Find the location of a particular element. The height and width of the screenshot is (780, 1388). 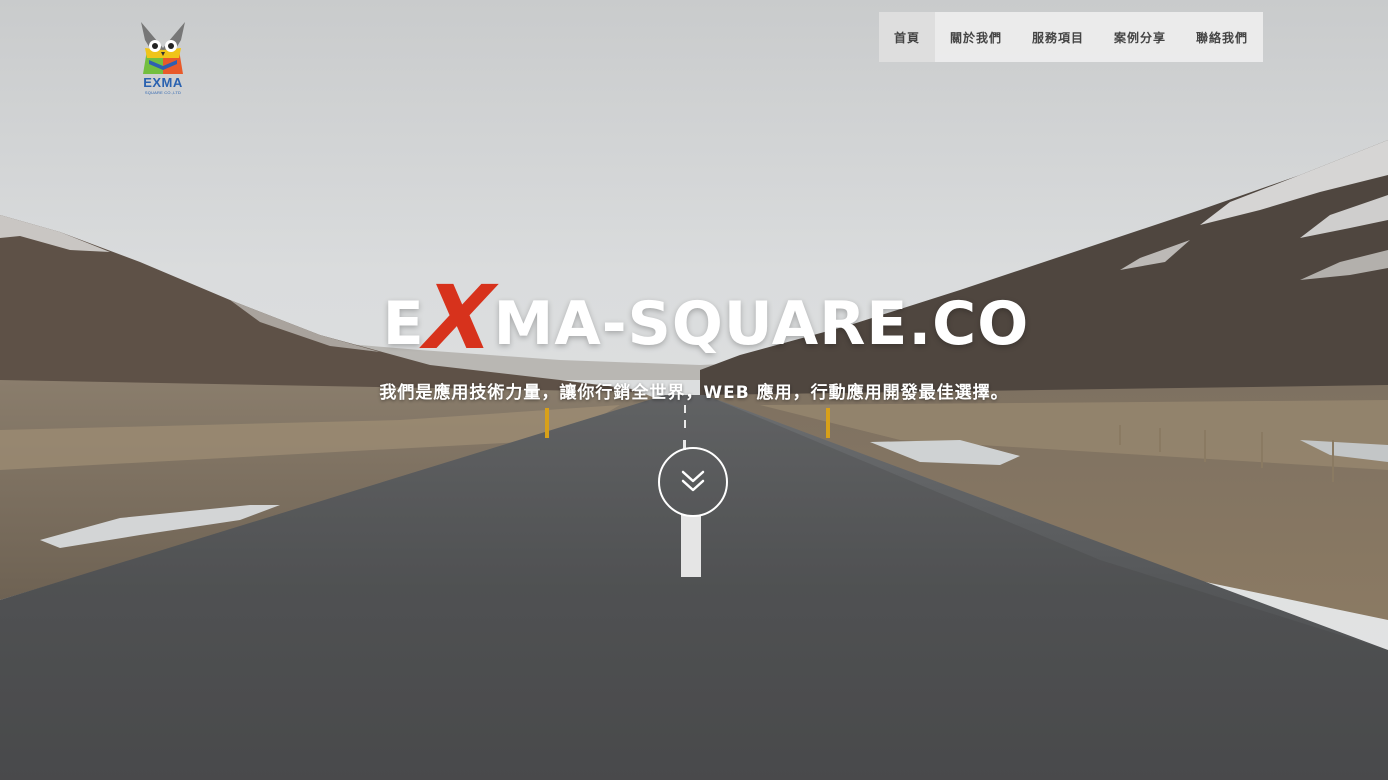

logo-text: EXMA is located at coordinates (163, 82).